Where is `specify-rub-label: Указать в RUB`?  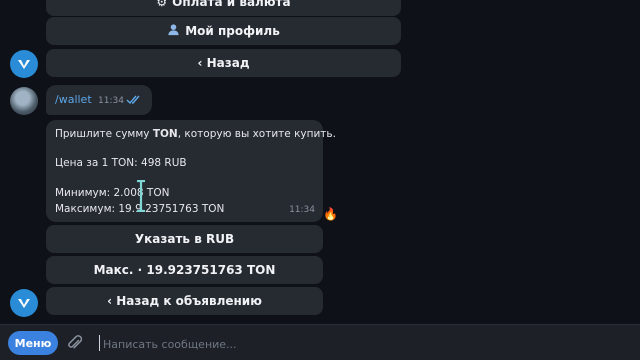
specify-rub-label: Указать в RUB is located at coordinates (184, 239).